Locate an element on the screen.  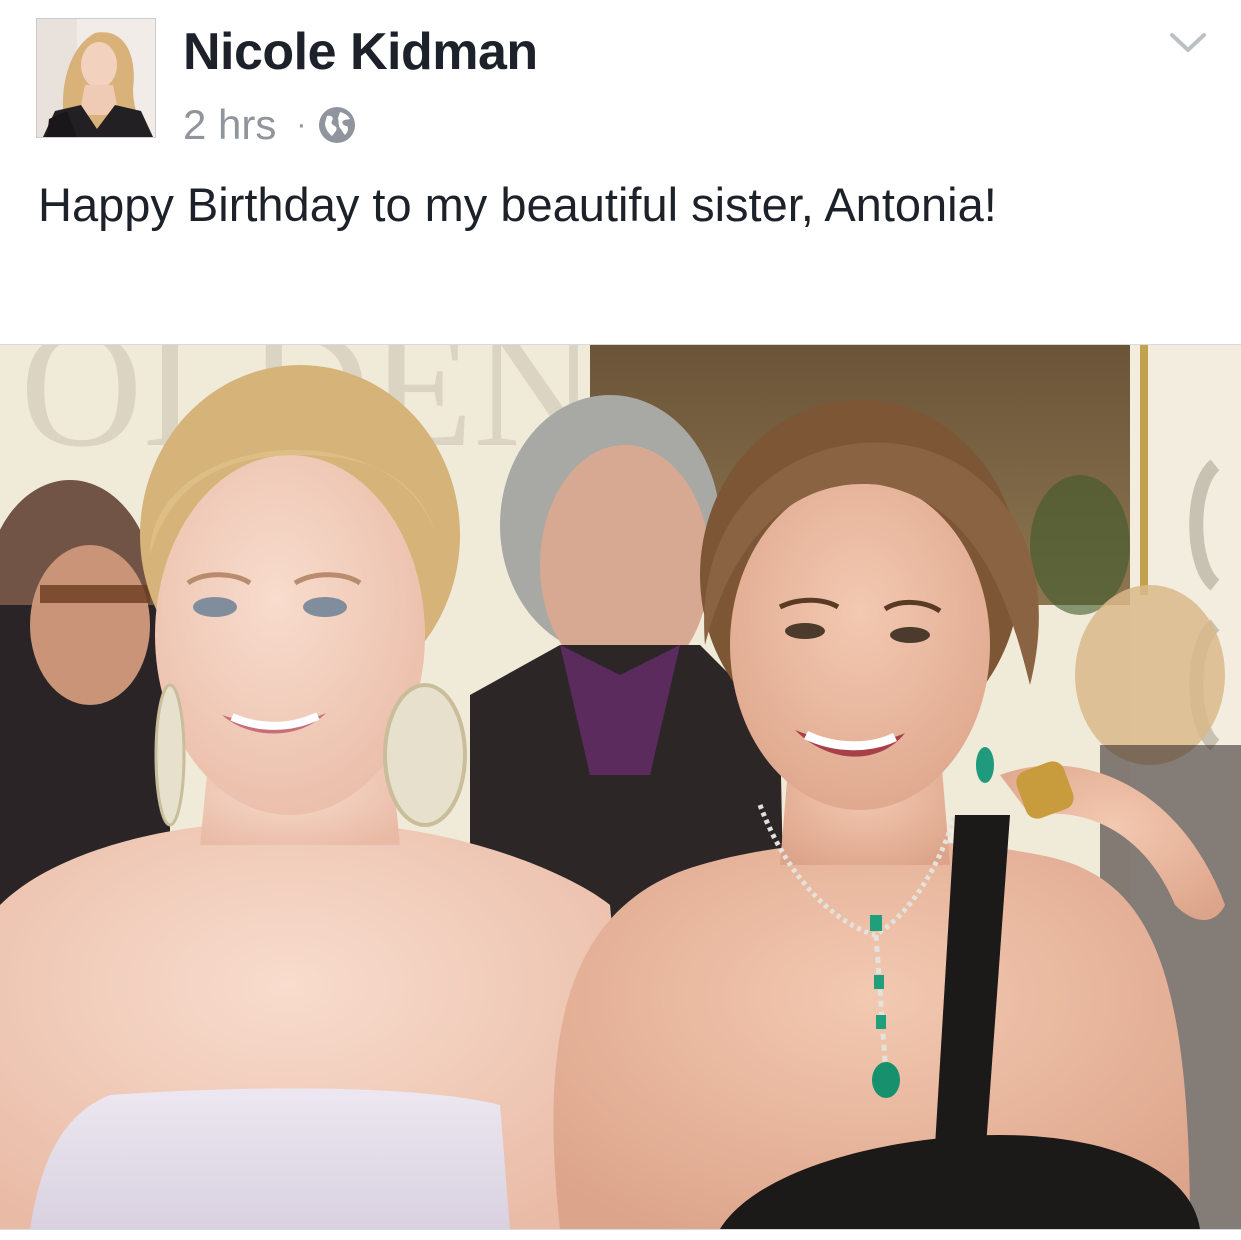
avatar-image is located at coordinates (96, 78).